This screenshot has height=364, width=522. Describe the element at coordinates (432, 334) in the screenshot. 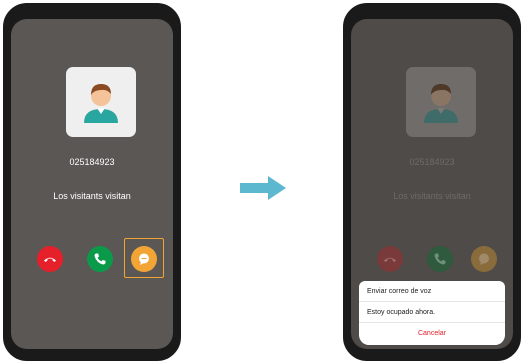

I see `cancel-button: Cancelar` at that location.